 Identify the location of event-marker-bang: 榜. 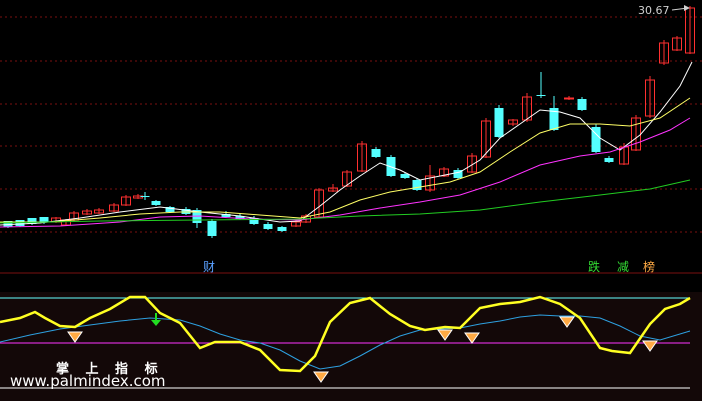
(649, 266).